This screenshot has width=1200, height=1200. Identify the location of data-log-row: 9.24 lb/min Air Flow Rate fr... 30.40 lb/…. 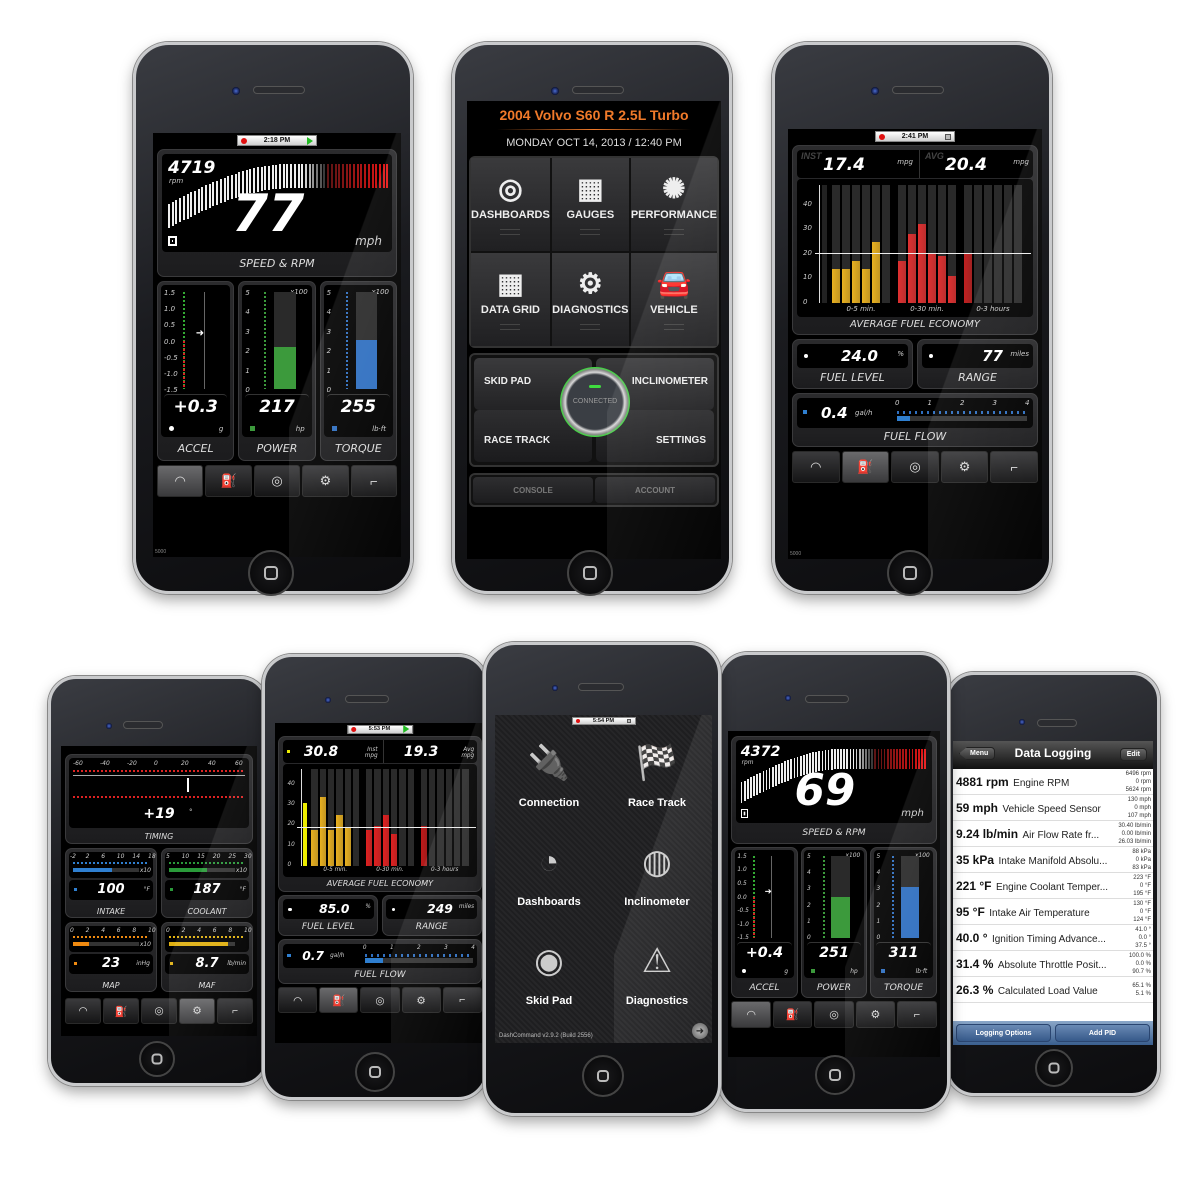
(1053, 834).